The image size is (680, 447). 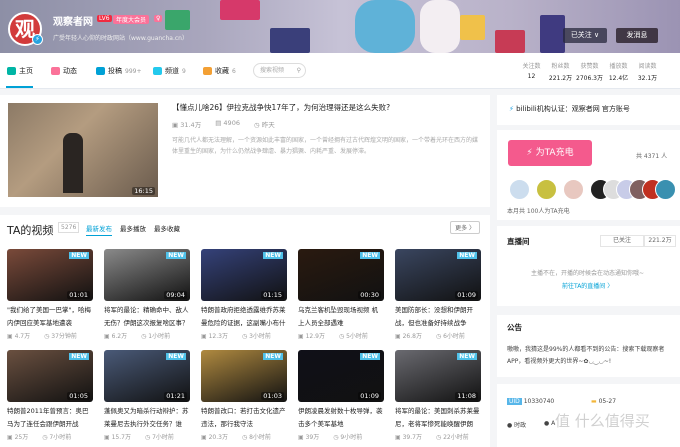 I want to click on tab-most-favorited: 最多收藏, so click(x=167, y=228).